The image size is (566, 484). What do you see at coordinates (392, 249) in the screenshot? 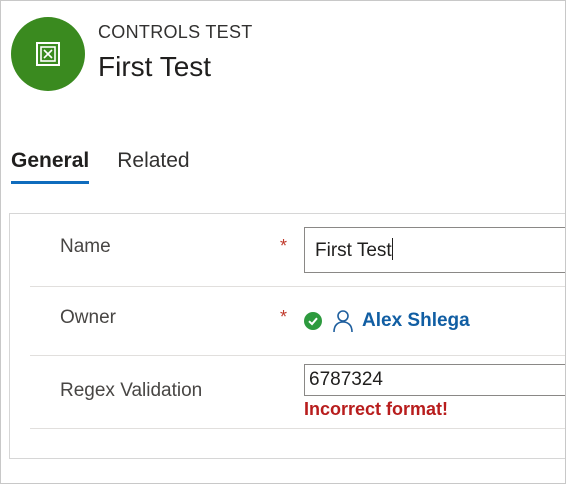
I see `text-caret` at bounding box center [392, 249].